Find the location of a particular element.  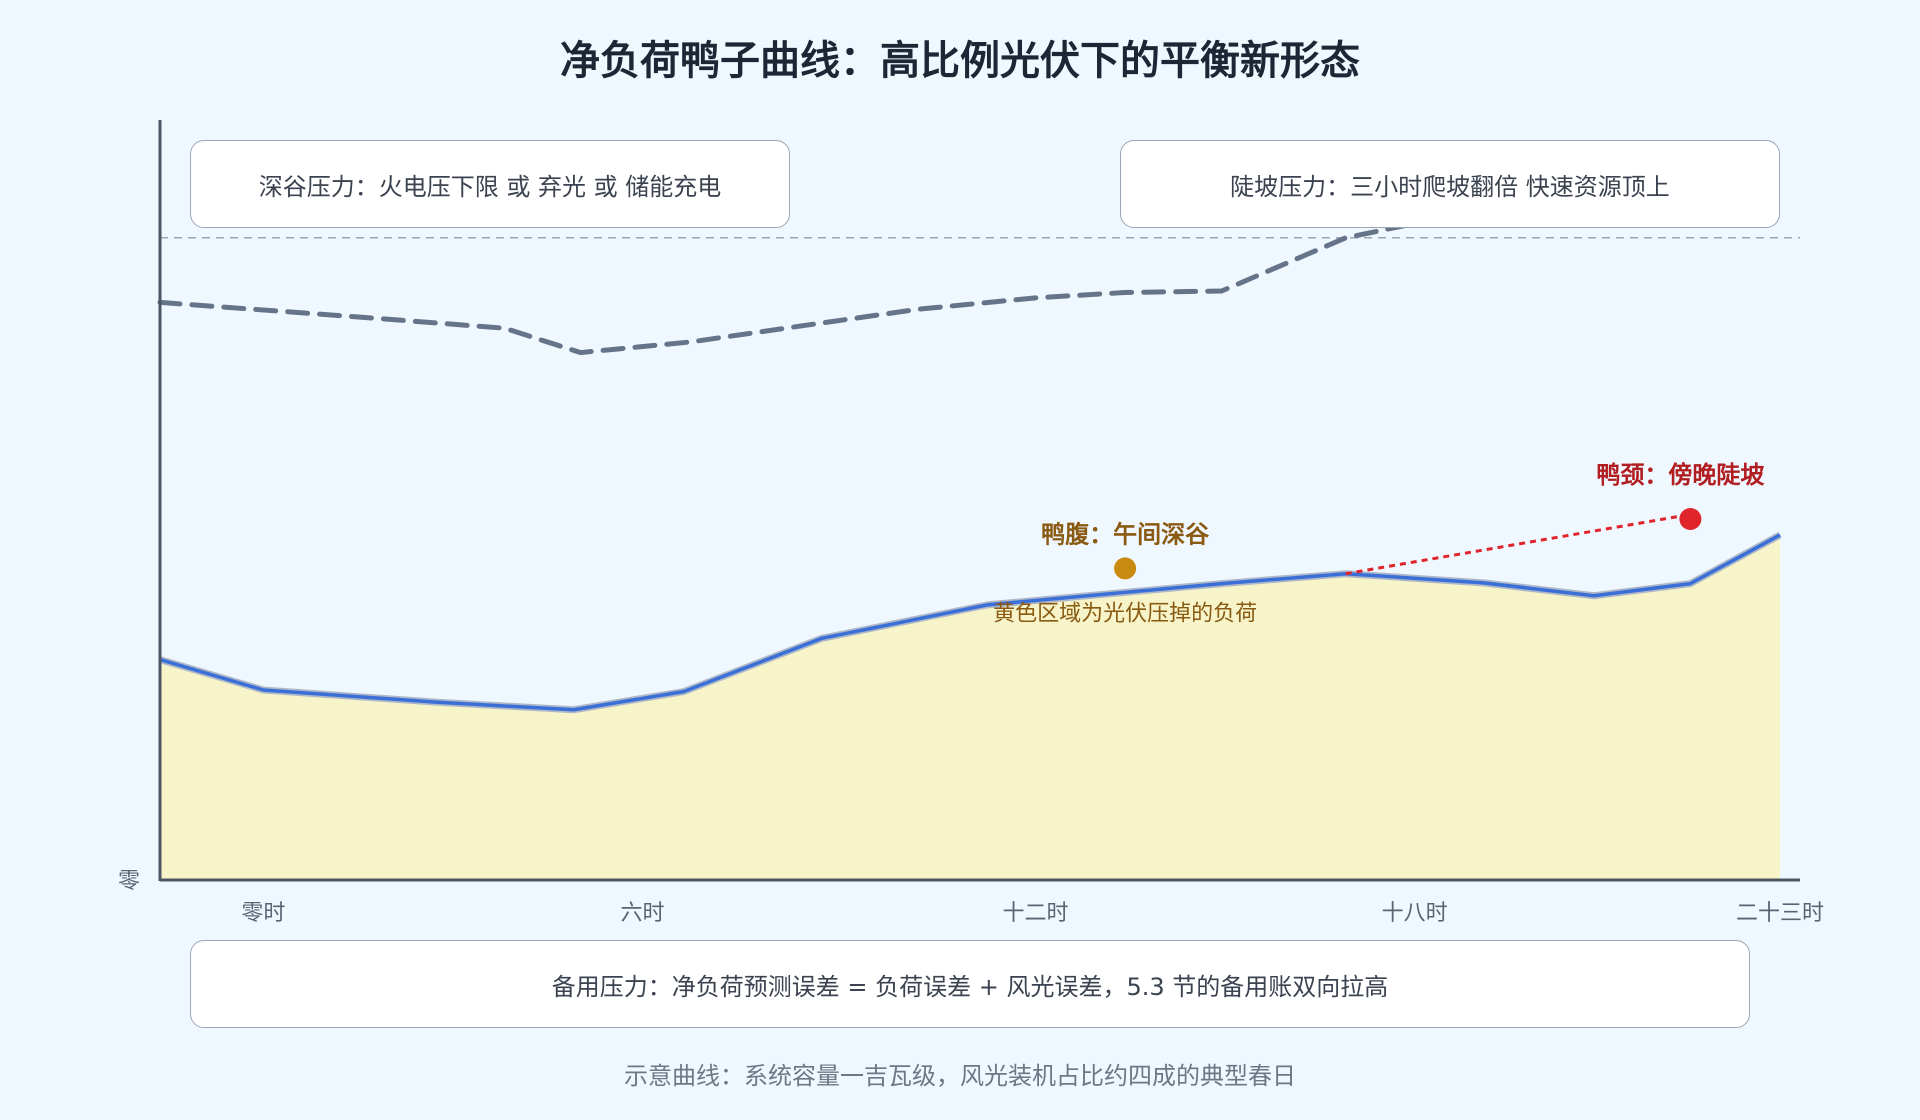

x-tick-label: 十二时 is located at coordinates (1035, 913).